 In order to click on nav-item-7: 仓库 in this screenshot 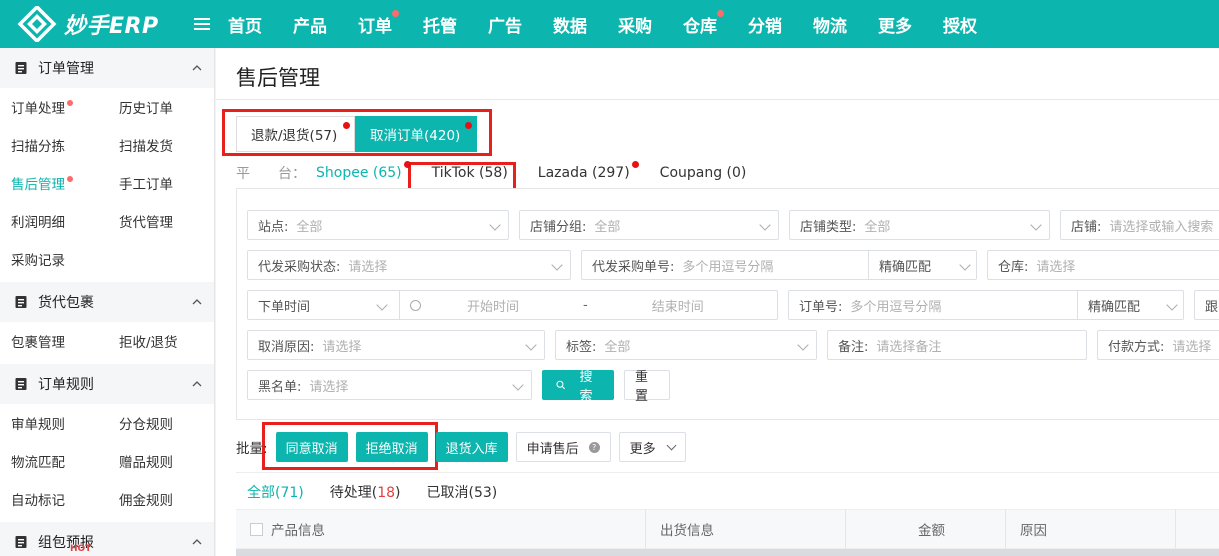, I will do `click(703, 23)`.